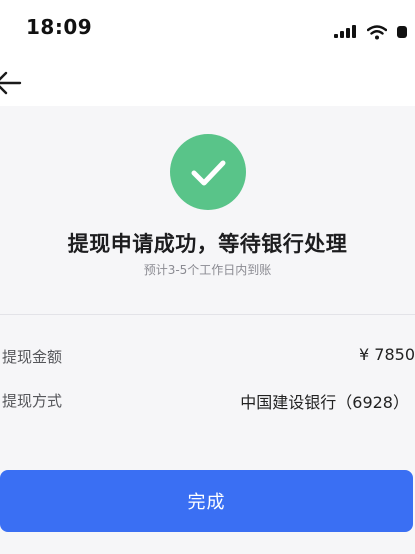  I want to click on divider, so click(207, 314).